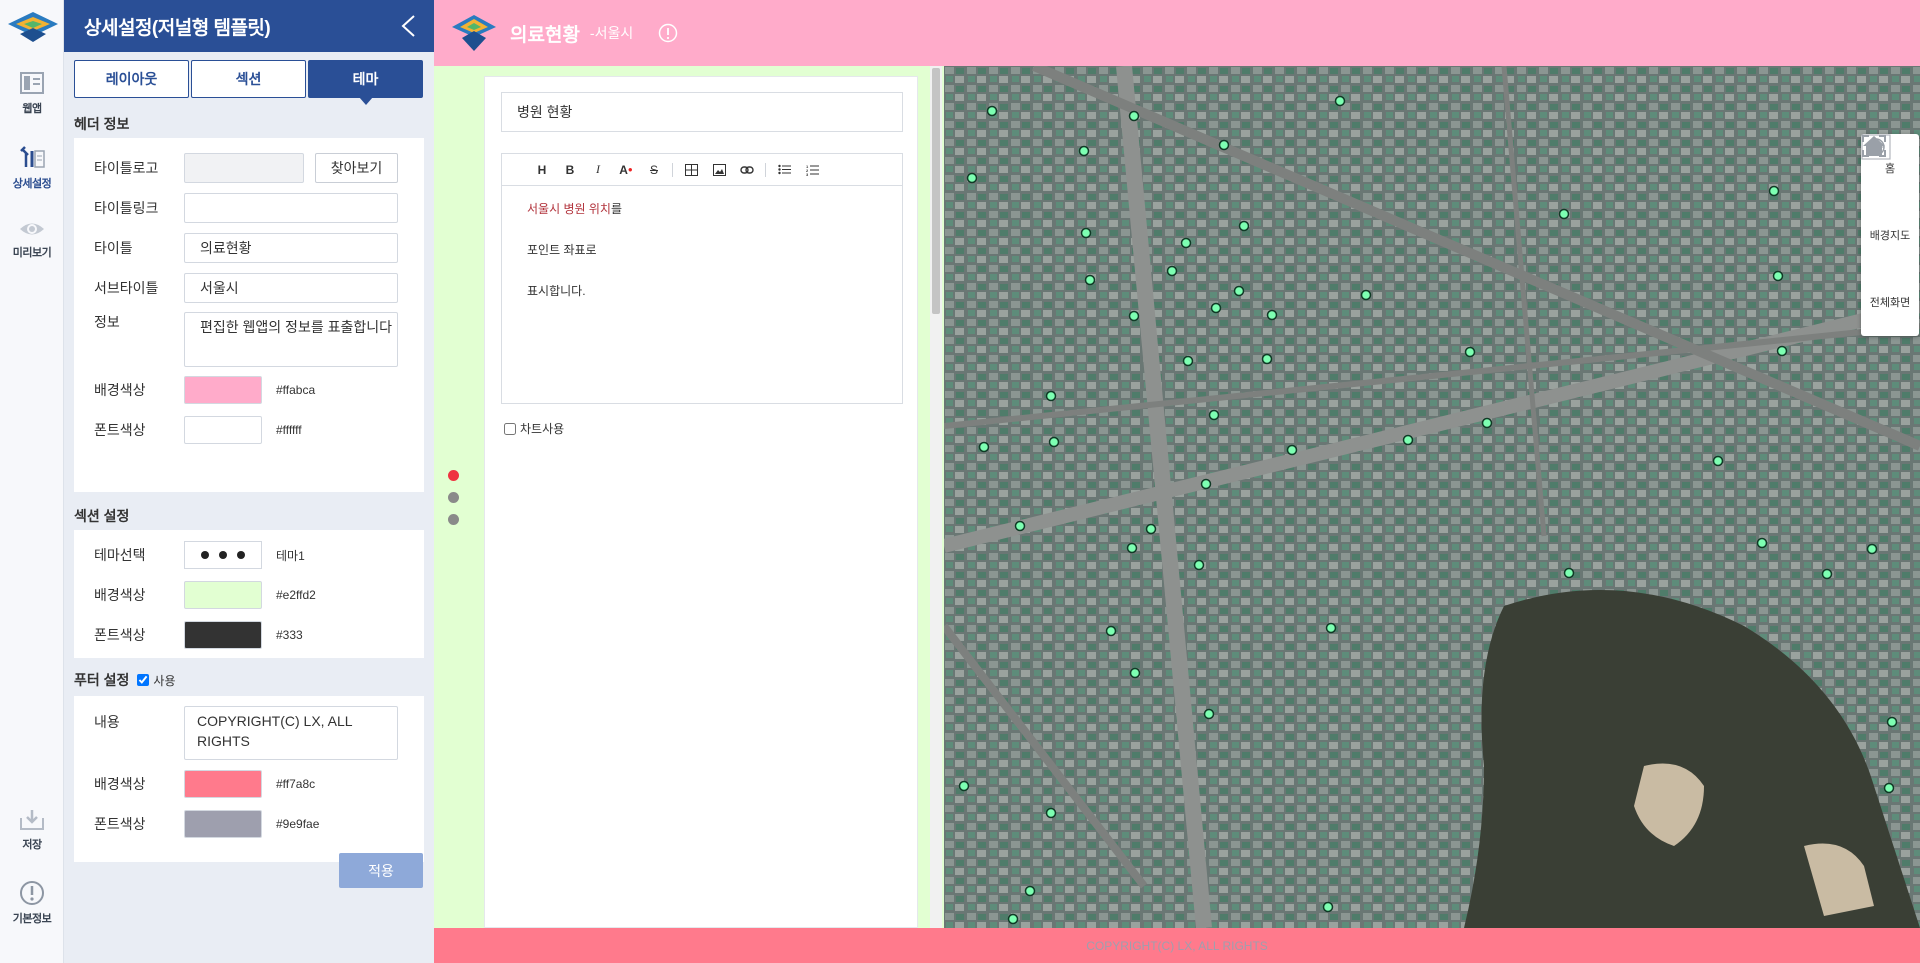 The width and height of the screenshot is (1920, 963). What do you see at coordinates (936, 497) in the screenshot?
I see `content-scrollbar` at bounding box center [936, 497].